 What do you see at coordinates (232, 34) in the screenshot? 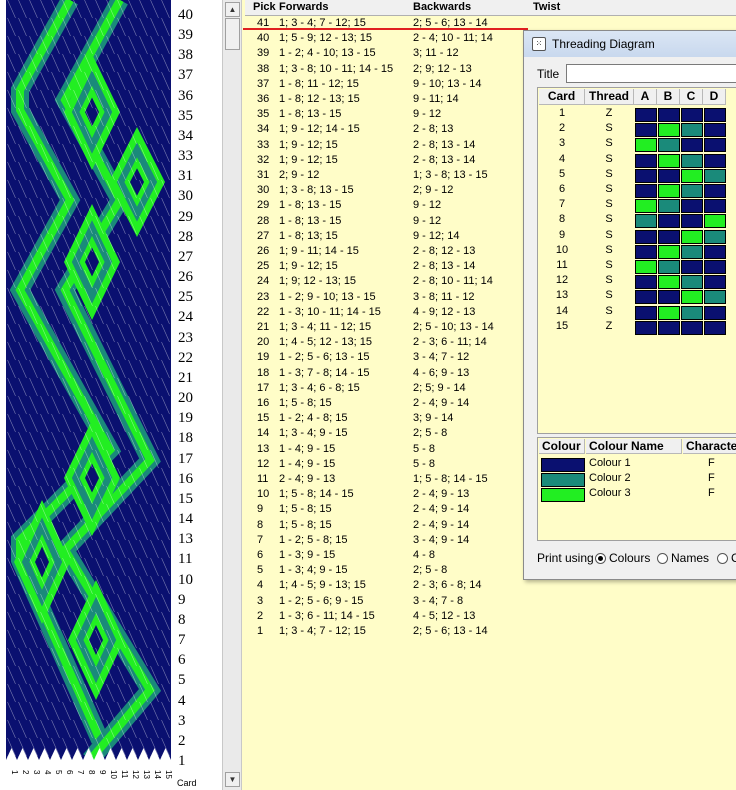
I see `scroll-thumb` at bounding box center [232, 34].